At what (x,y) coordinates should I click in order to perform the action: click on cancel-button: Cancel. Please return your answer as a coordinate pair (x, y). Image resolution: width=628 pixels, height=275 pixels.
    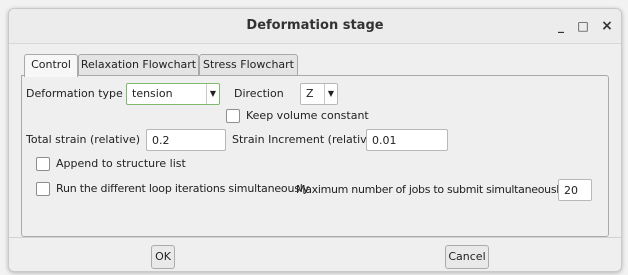
    Looking at the image, I should click on (467, 257).